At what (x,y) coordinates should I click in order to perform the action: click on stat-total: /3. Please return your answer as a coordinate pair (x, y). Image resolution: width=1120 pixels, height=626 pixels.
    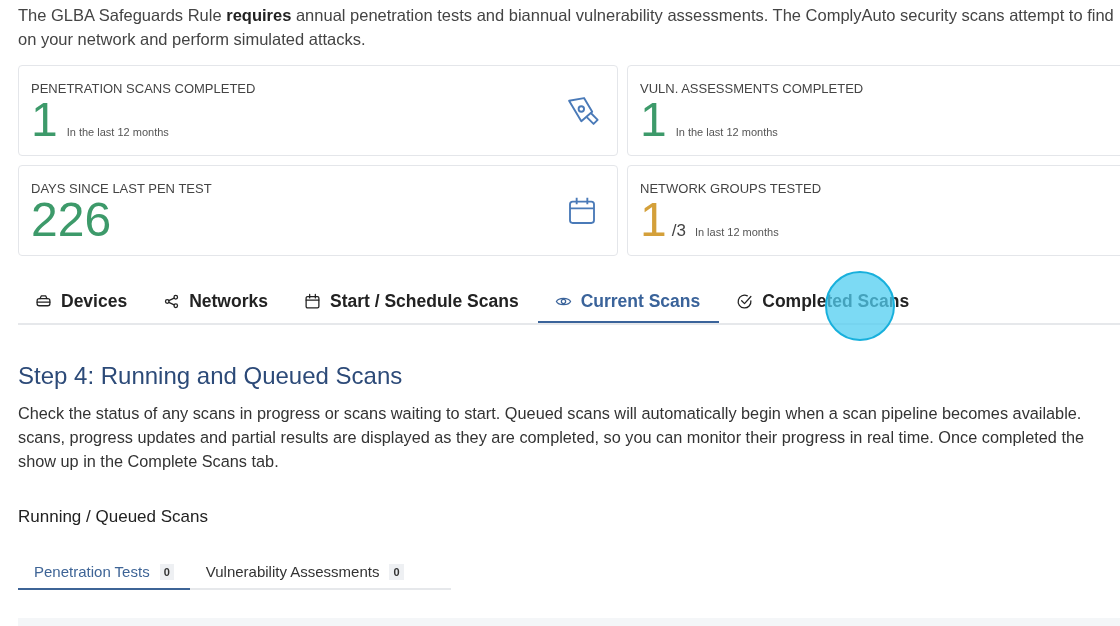
    Looking at the image, I should click on (678, 231).